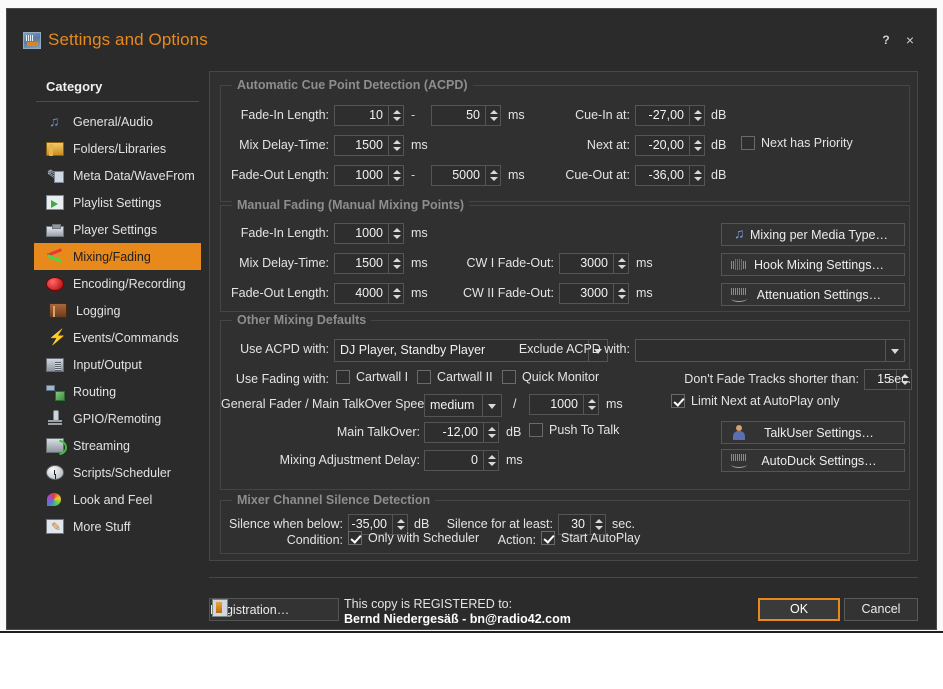 This screenshot has height=689, width=943. What do you see at coordinates (98, 310) in the screenshot?
I see `sidebar-item-label: Logging` at bounding box center [98, 310].